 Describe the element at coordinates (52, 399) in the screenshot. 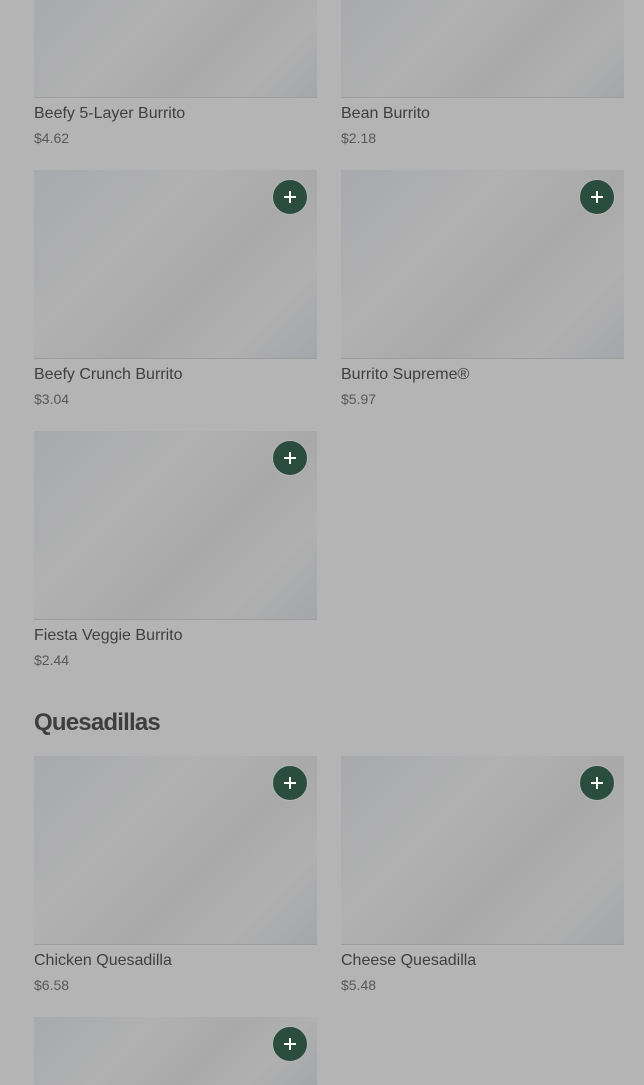

I see `item-price: $3.04` at that location.